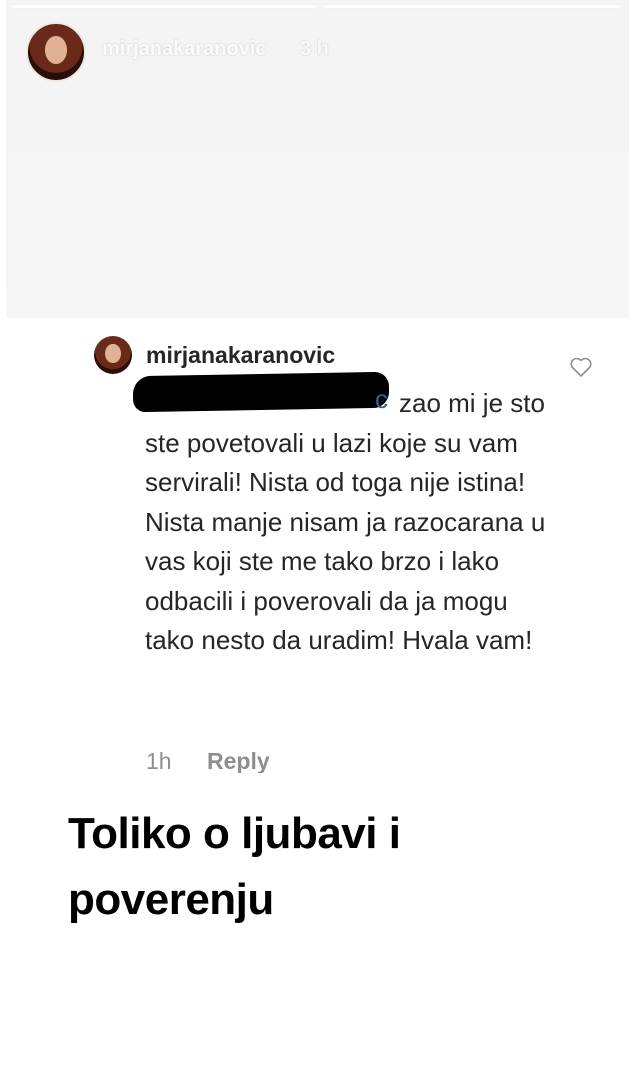  Describe the element at coordinates (314, 49) in the screenshot. I see `story-timestamp: 3 h` at that location.